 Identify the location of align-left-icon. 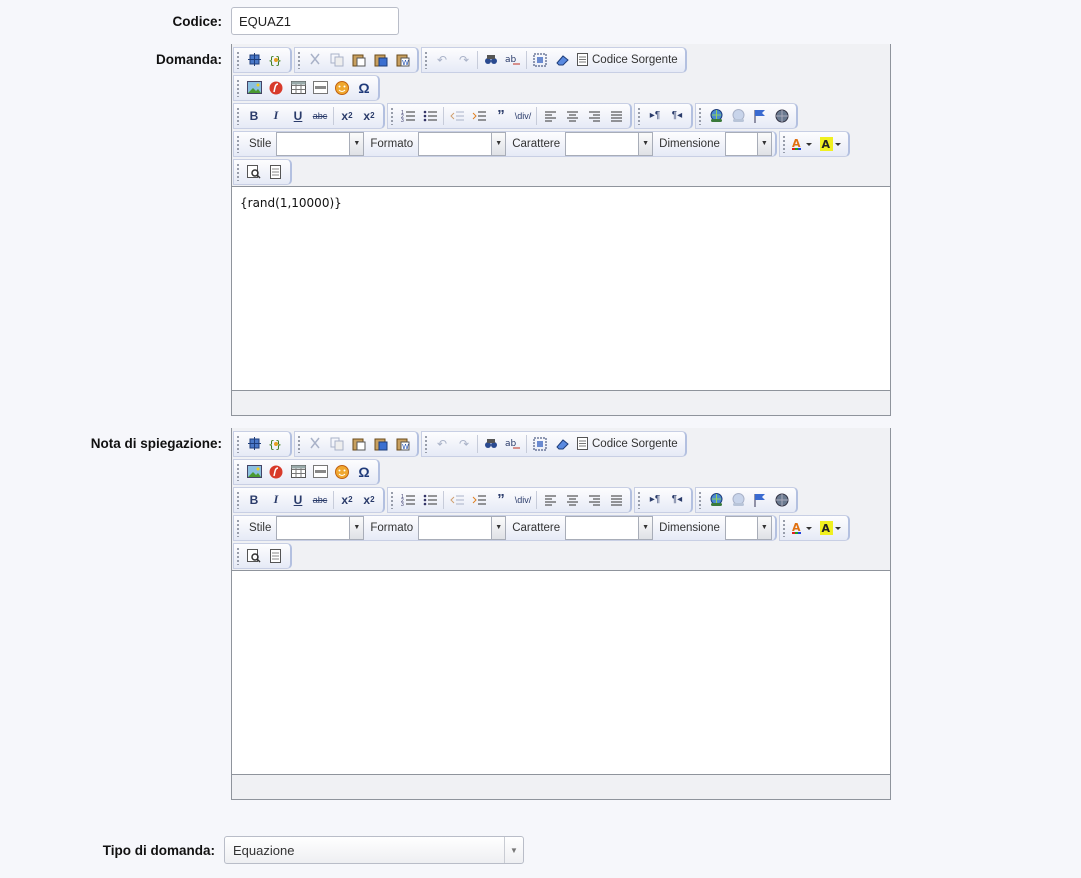
(550, 116).